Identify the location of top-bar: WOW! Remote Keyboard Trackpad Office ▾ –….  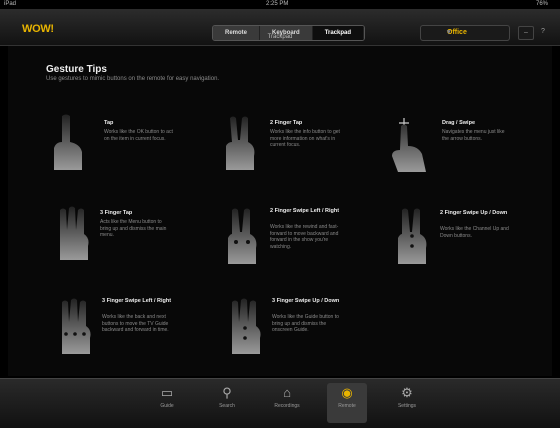
(280, 27).